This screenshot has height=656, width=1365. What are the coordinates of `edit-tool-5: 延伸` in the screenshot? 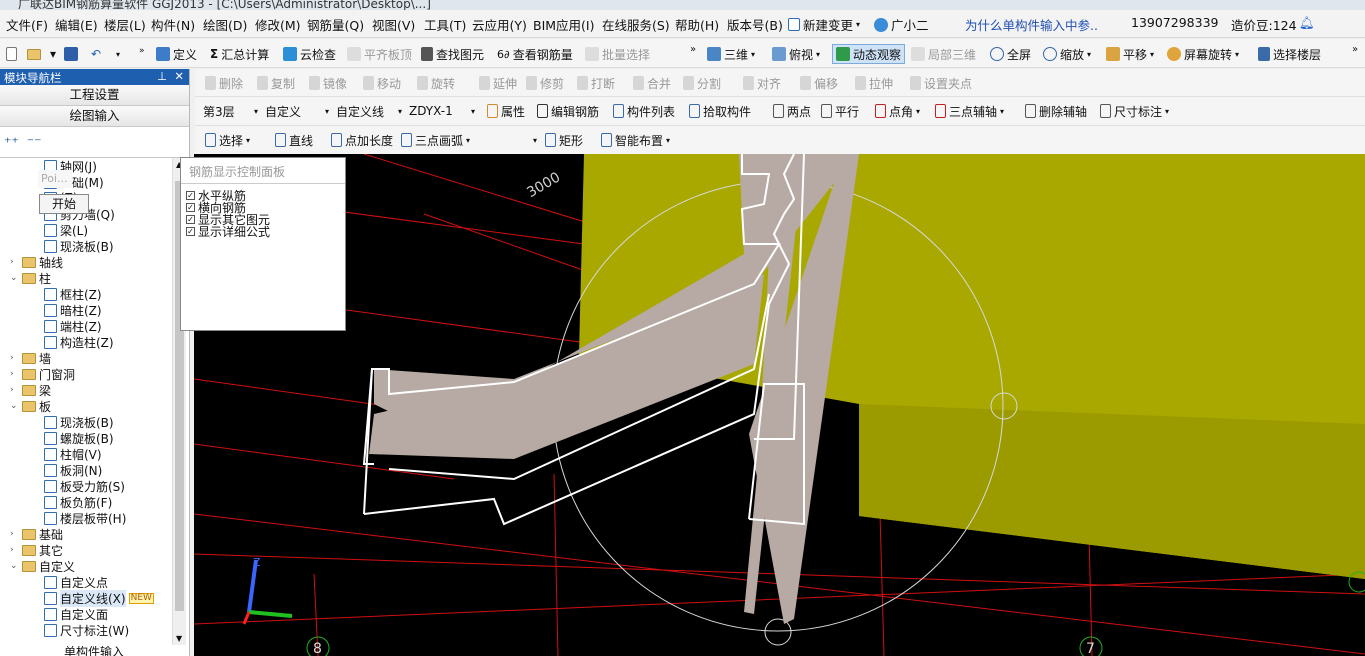 It's located at (498, 83).